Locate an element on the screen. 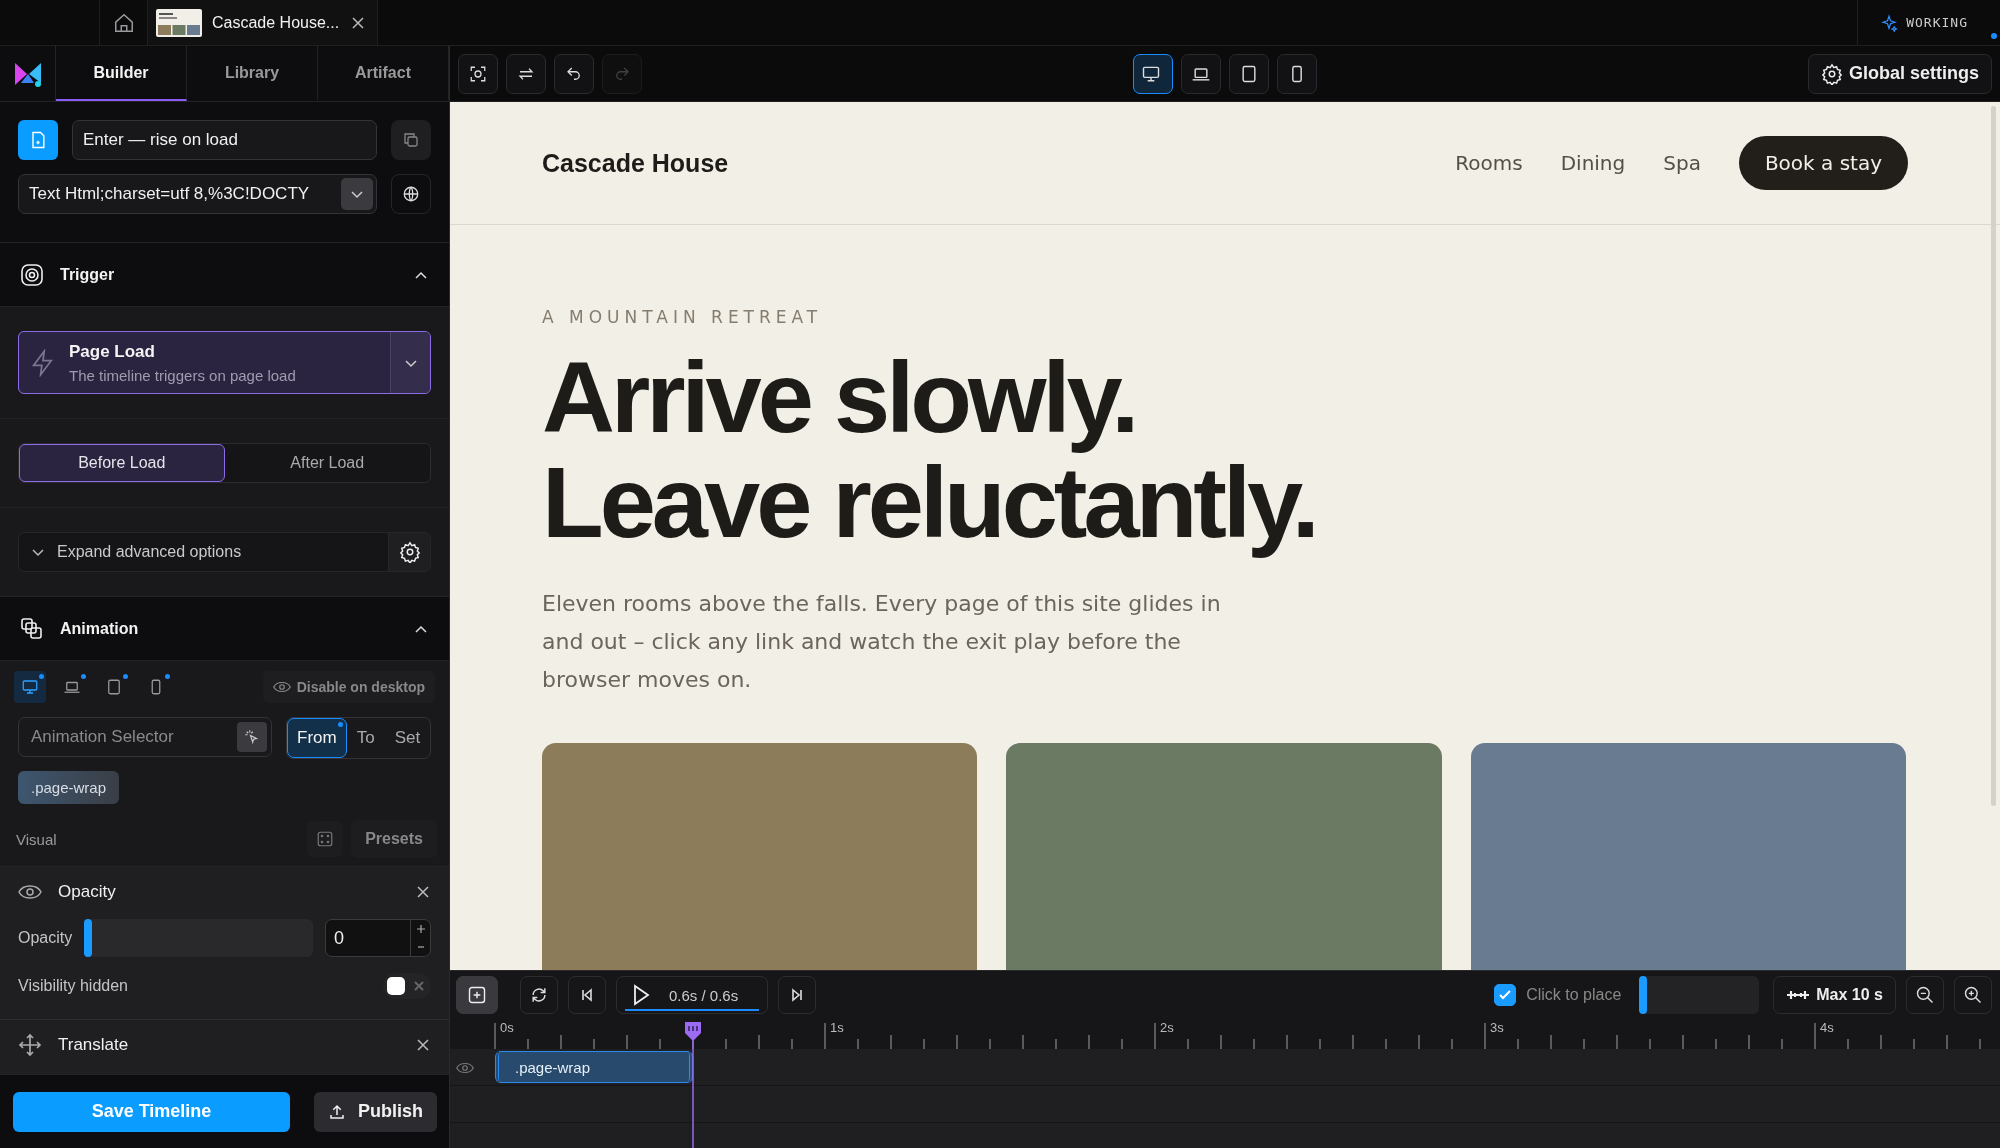 The width and height of the screenshot is (2000, 1148). checkbox is located at coordinates (1505, 995).